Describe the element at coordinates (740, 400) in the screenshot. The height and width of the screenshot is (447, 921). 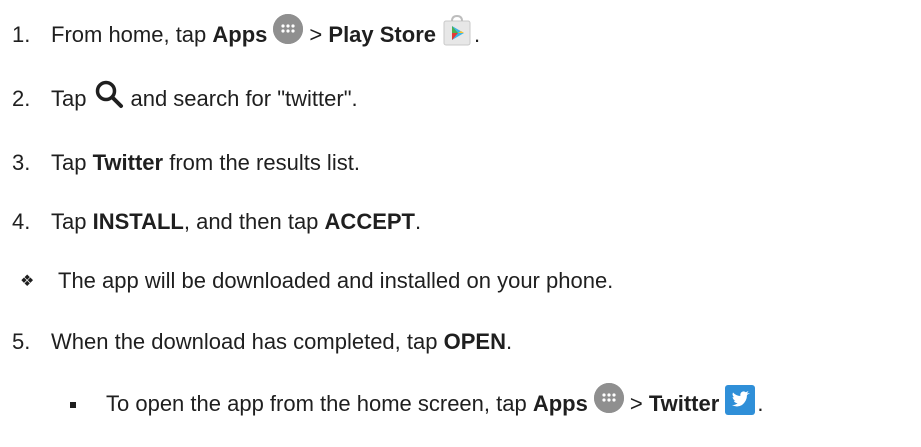
I see `twitter-icon` at that location.